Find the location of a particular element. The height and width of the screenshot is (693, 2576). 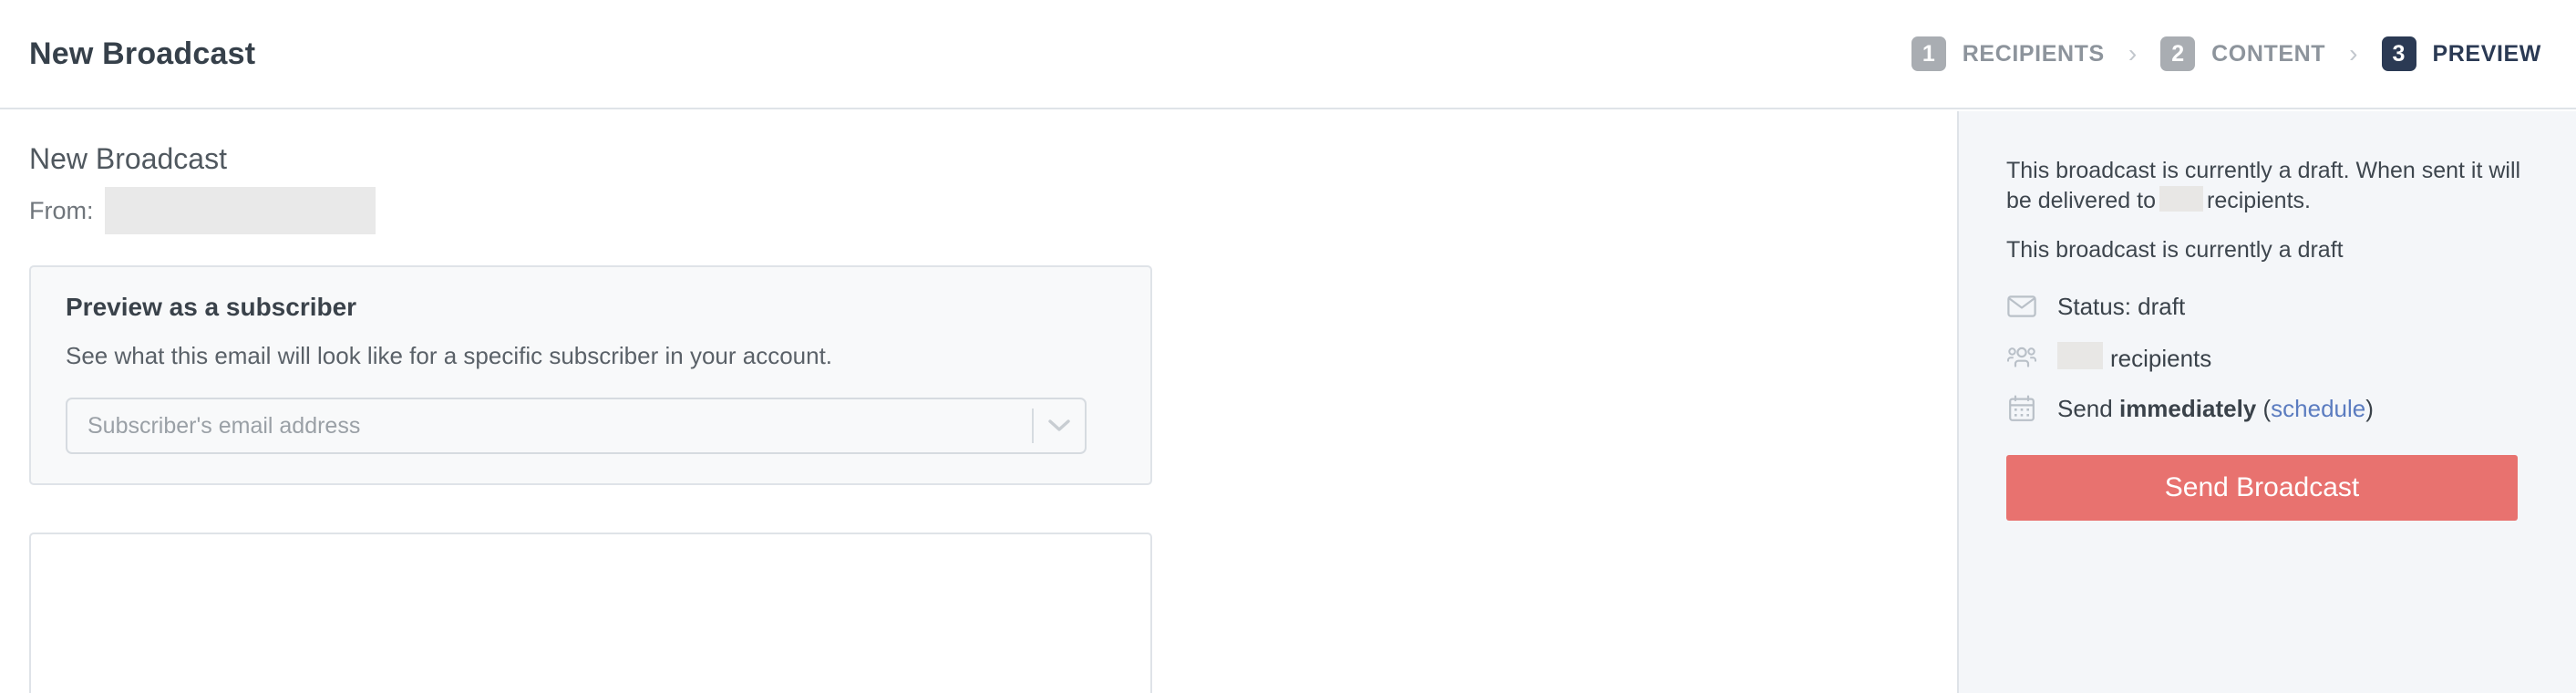

step-preview: 3 PREVIEW is located at coordinates (2461, 53).